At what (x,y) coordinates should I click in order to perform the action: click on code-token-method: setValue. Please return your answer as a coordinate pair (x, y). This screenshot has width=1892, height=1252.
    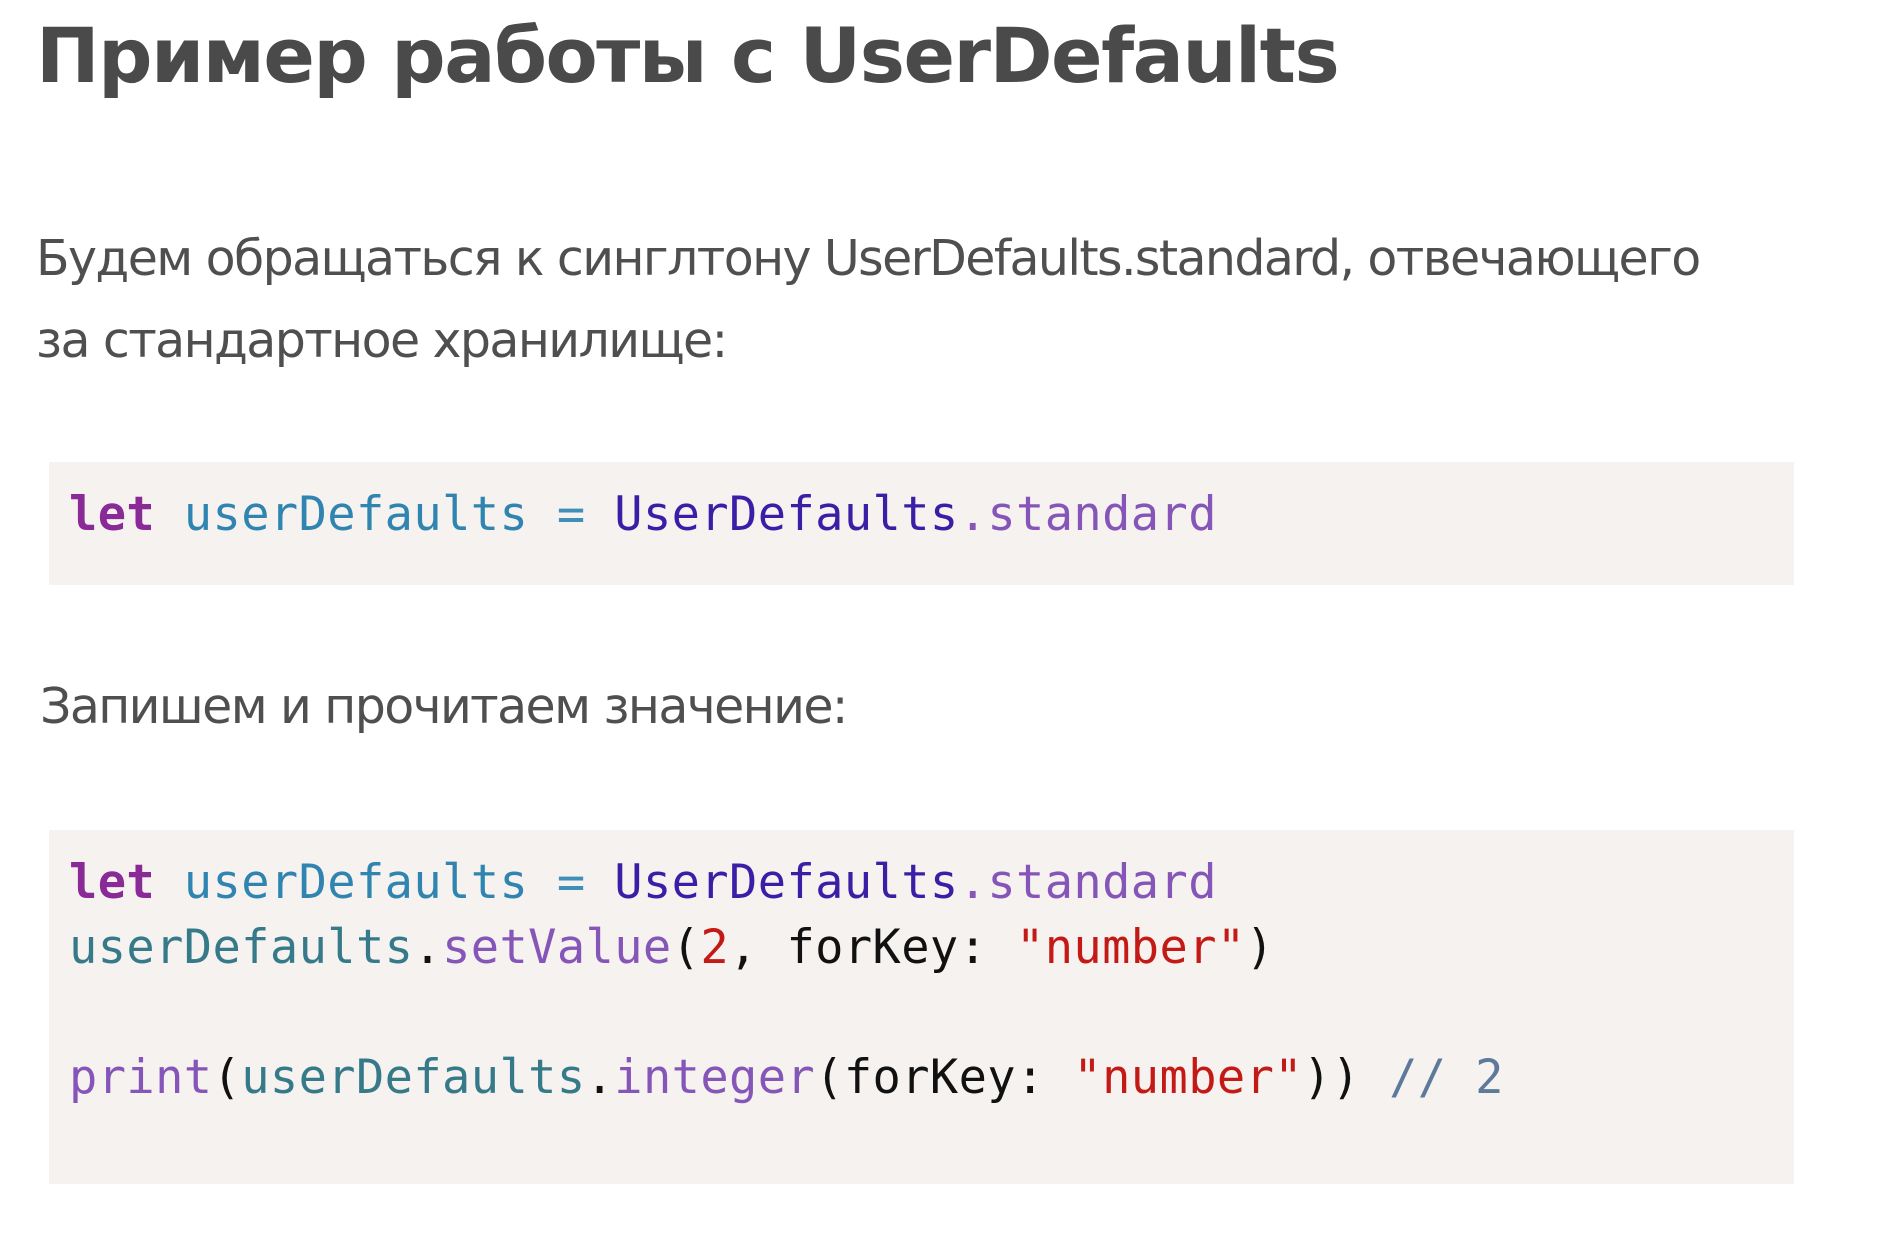
    Looking at the image, I should click on (557, 947).